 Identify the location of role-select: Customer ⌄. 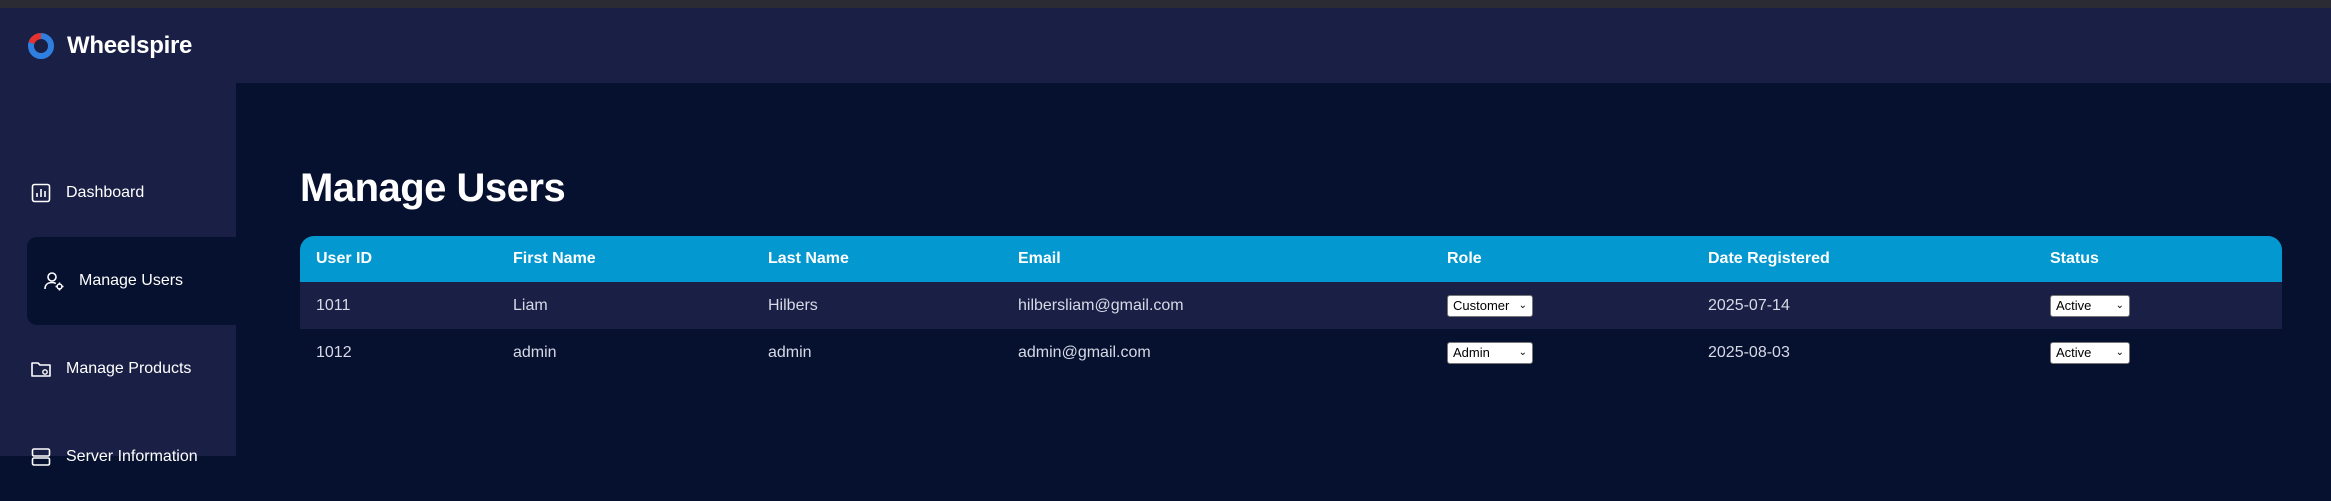
(1490, 305).